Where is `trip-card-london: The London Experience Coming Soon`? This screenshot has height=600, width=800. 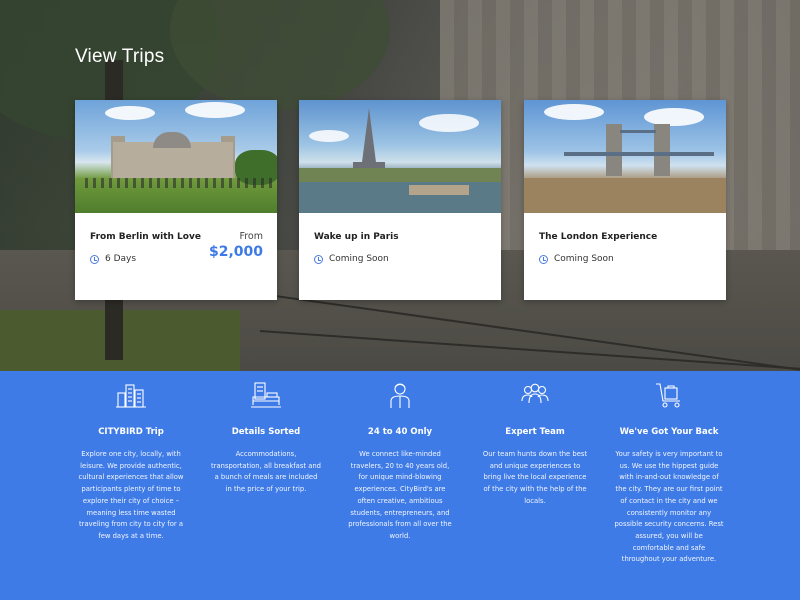
trip-card-london: The London Experience Coming Soon is located at coordinates (625, 200).